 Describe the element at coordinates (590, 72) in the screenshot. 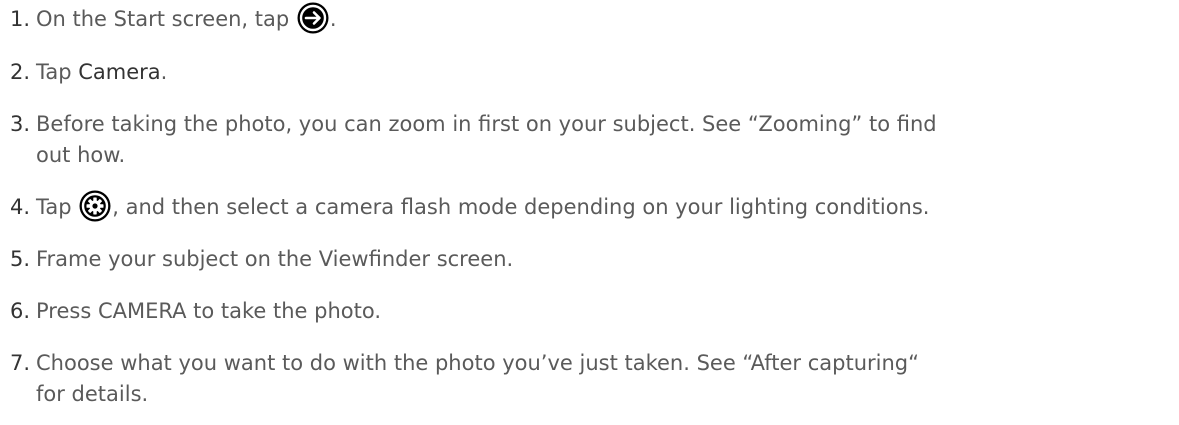

I see `step-2: 2. Tap Camera.` at that location.